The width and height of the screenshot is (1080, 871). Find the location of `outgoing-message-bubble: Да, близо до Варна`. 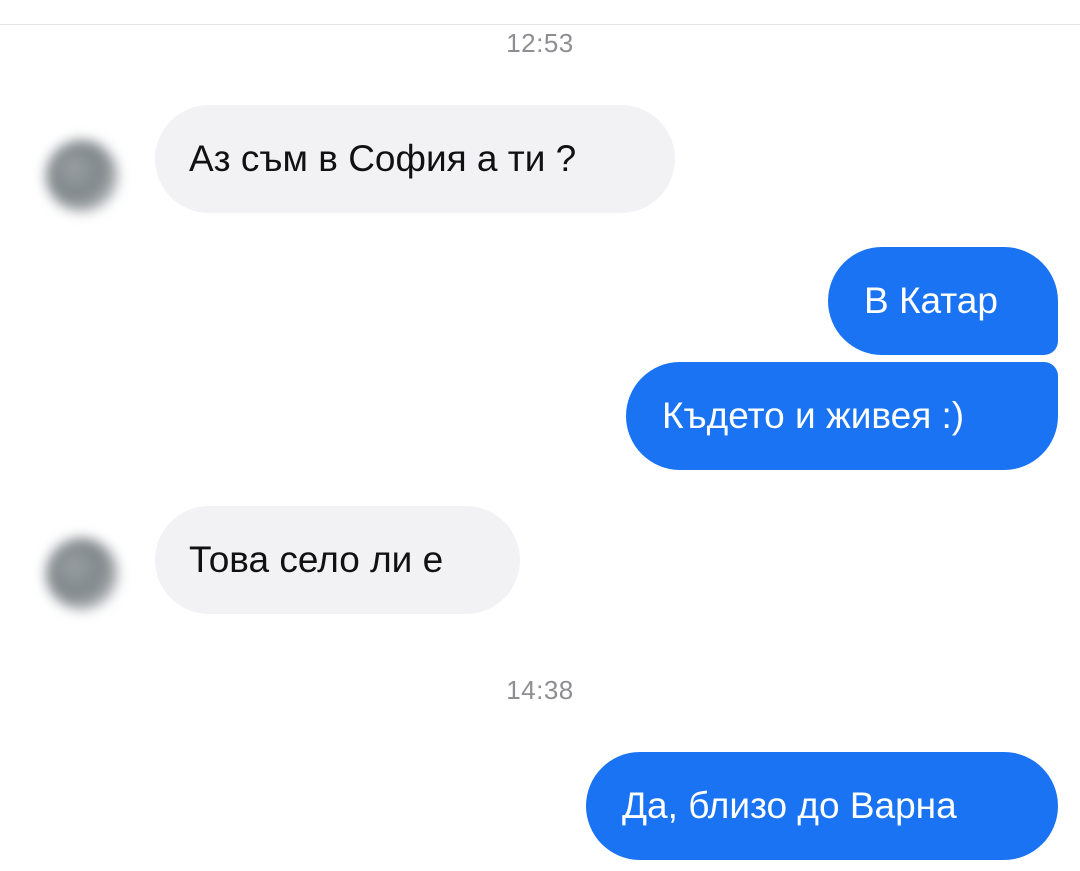

outgoing-message-bubble: Да, близо до Варна is located at coordinates (822, 806).